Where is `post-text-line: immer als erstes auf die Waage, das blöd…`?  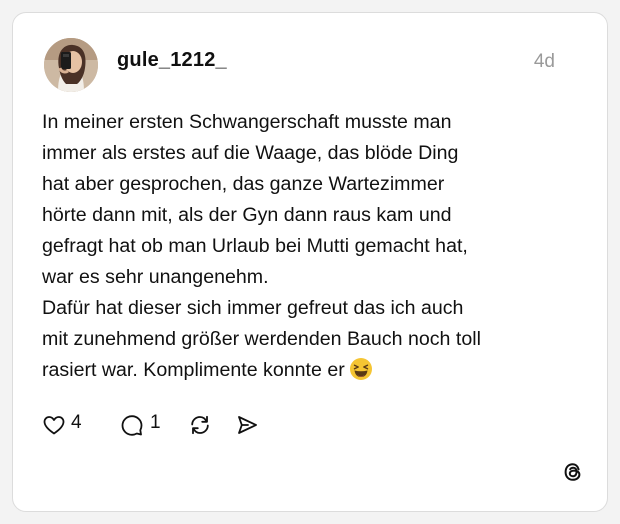 post-text-line: immer als erstes auf die Waage, das blöd… is located at coordinates (250, 153).